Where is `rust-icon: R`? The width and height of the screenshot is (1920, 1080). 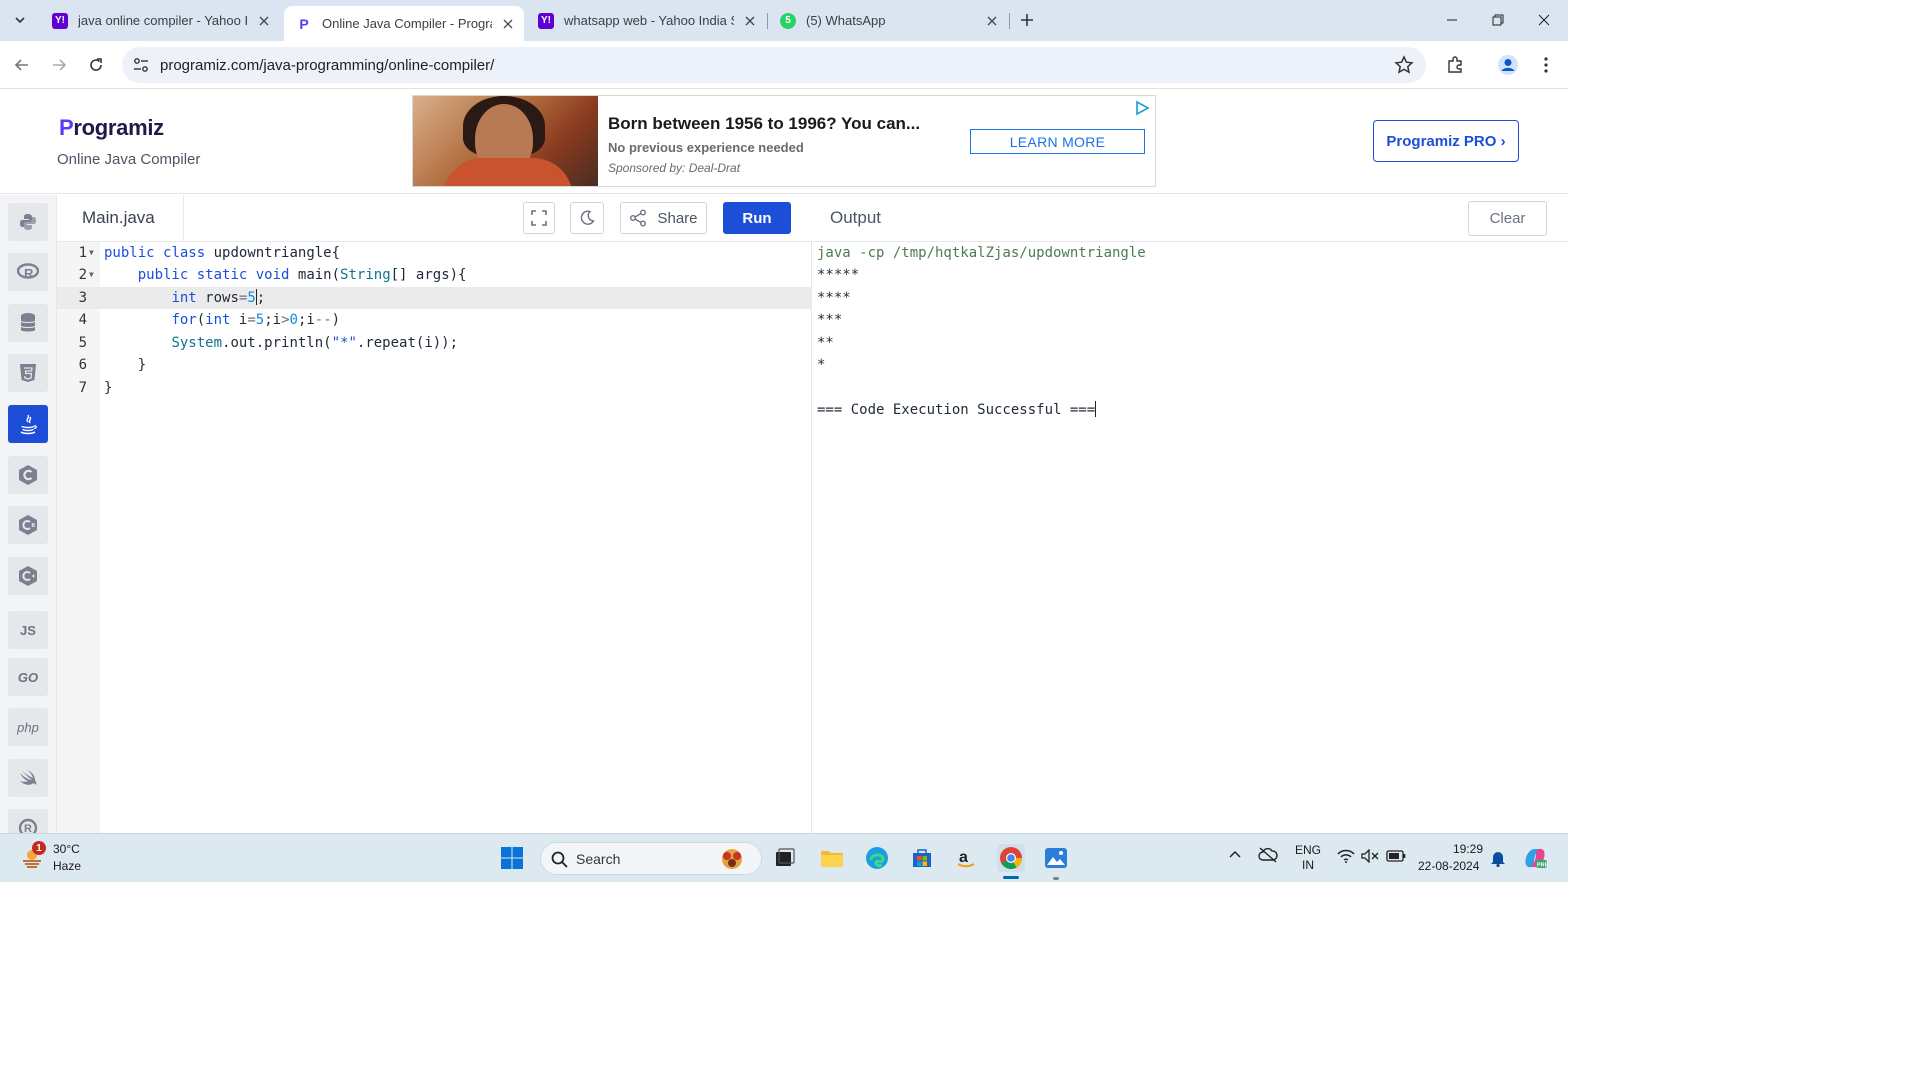
rust-icon: R is located at coordinates (28, 821).